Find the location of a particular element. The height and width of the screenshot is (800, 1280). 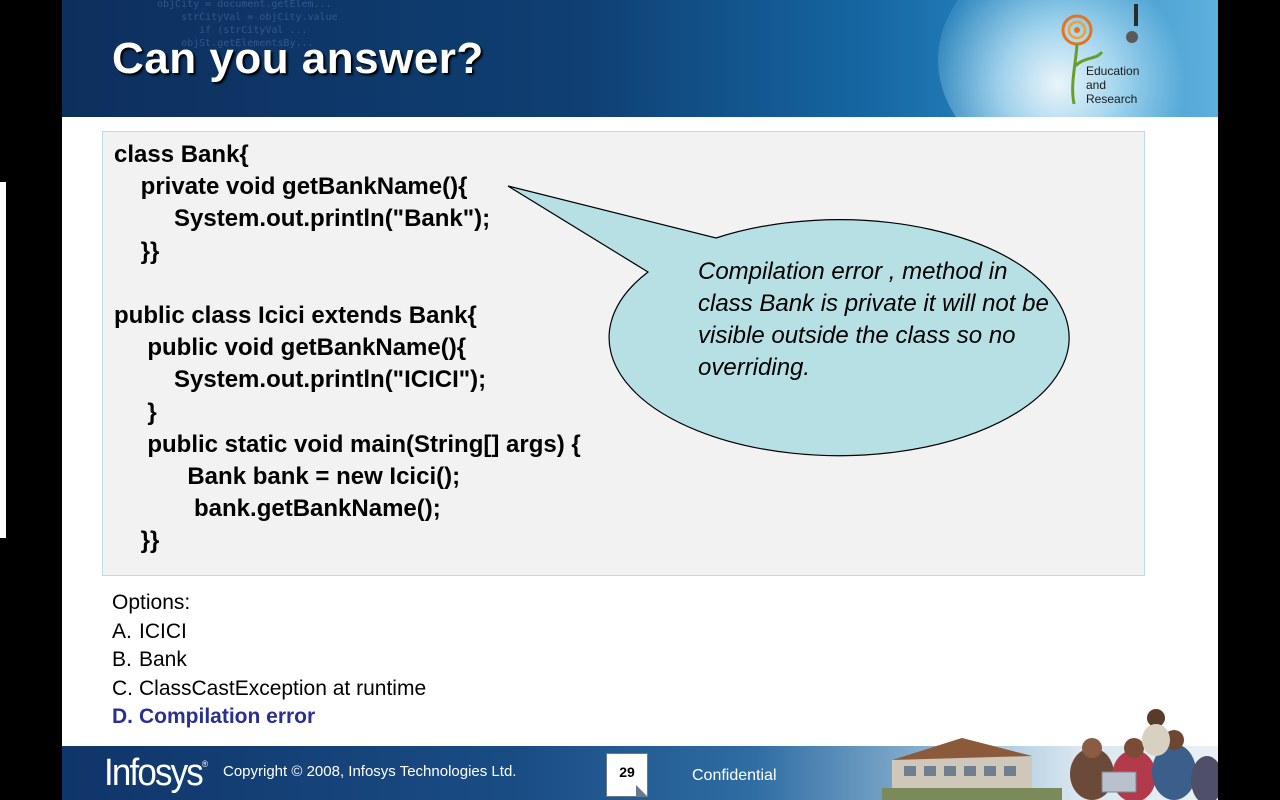

option-c: C. ClassCastException at runtime is located at coordinates (269, 688).